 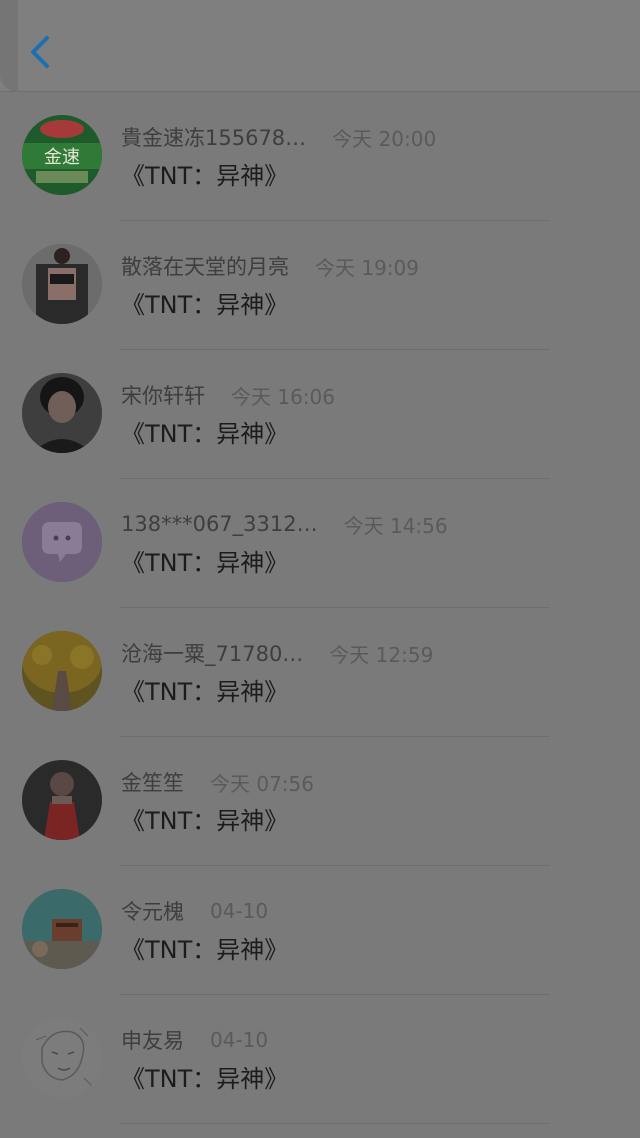 I want to click on timestamp: 今天 19:09, so click(x=367, y=267).